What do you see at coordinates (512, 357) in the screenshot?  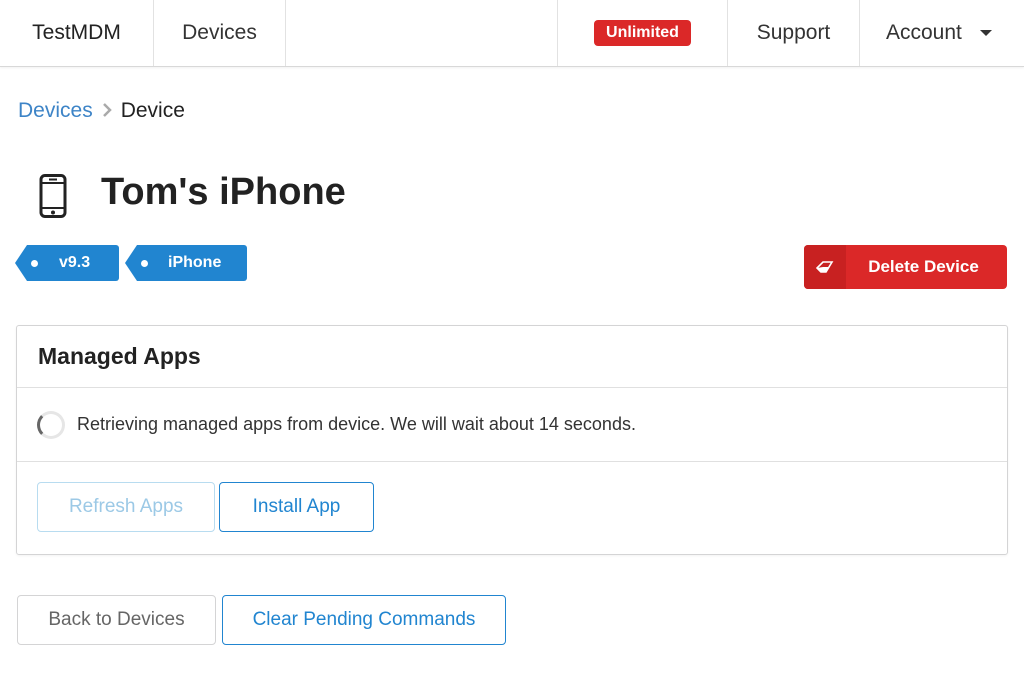 I see `panel-title: Managed Apps` at bounding box center [512, 357].